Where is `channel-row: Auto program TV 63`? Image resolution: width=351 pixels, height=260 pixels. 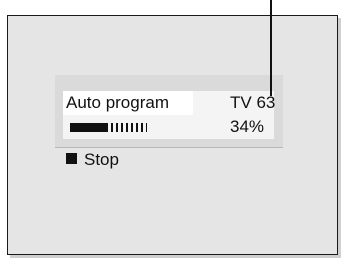 channel-row: Auto program TV 63 is located at coordinates (169, 103).